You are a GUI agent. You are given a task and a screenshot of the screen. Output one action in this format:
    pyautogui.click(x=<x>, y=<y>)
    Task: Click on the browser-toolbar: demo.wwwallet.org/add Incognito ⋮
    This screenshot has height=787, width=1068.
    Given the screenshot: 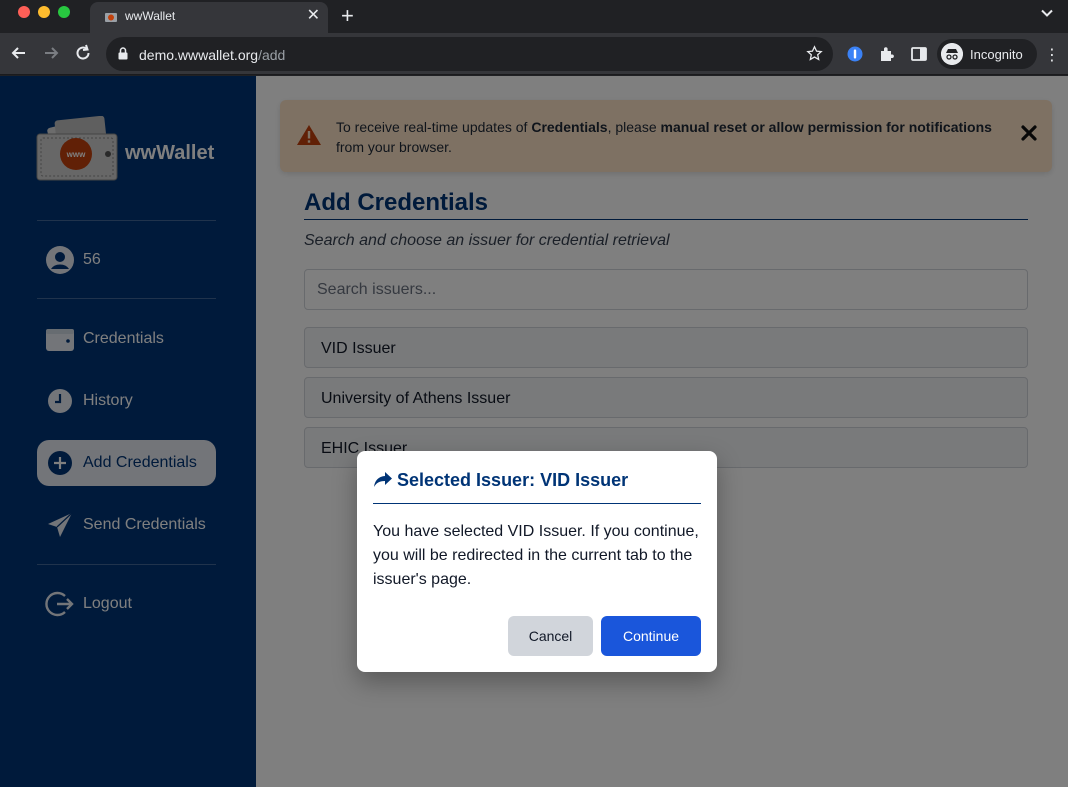 What is the action you would take?
    pyautogui.click(x=534, y=54)
    